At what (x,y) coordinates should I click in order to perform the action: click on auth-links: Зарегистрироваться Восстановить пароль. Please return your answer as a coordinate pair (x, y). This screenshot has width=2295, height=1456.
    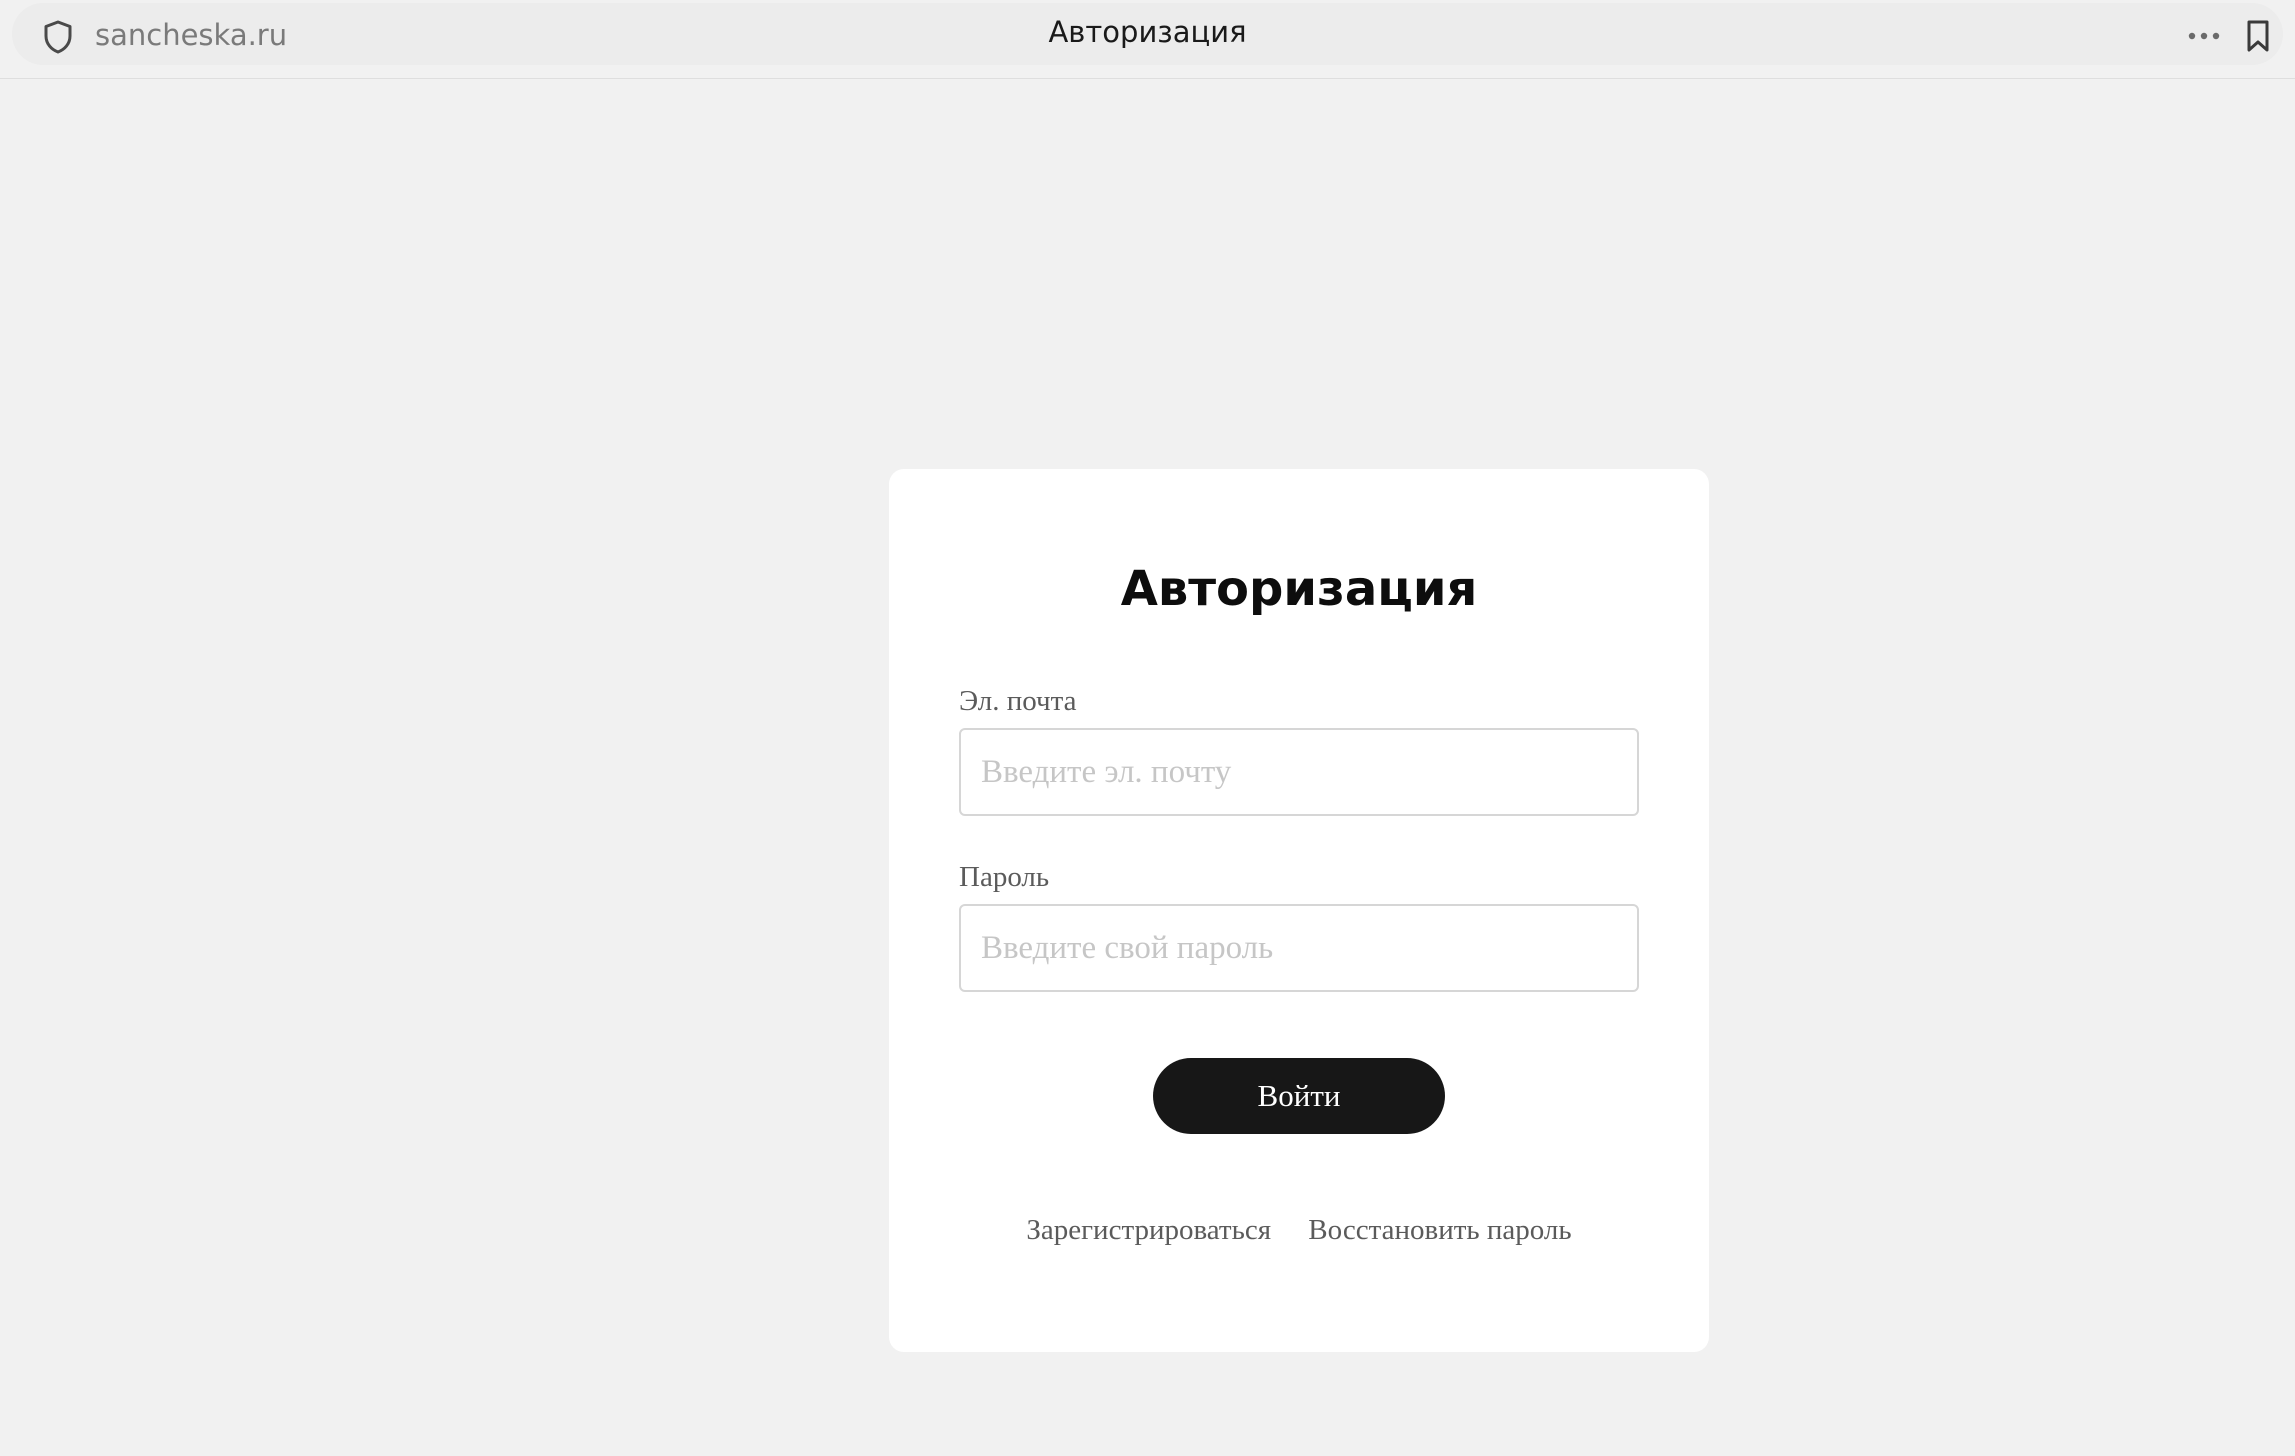
    Looking at the image, I should click on (1299, 1230).